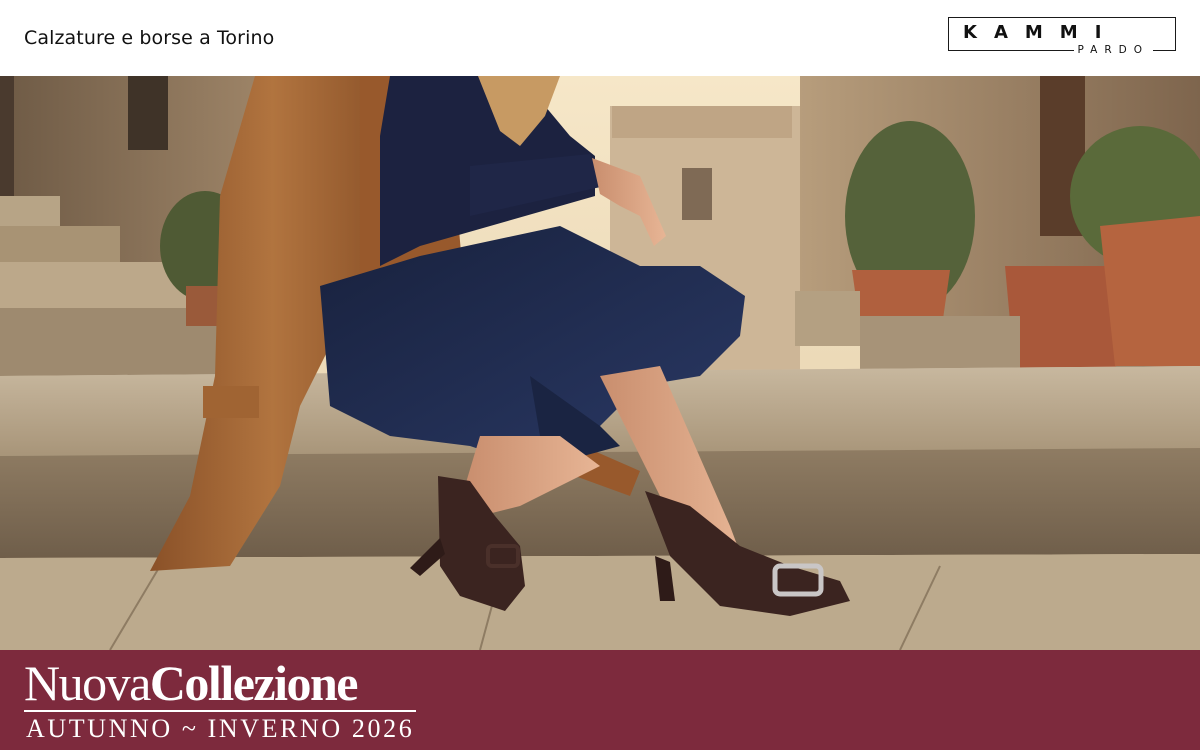  I want to click on header-tagline: Calzature e borse a Torino, so click(149, 38).